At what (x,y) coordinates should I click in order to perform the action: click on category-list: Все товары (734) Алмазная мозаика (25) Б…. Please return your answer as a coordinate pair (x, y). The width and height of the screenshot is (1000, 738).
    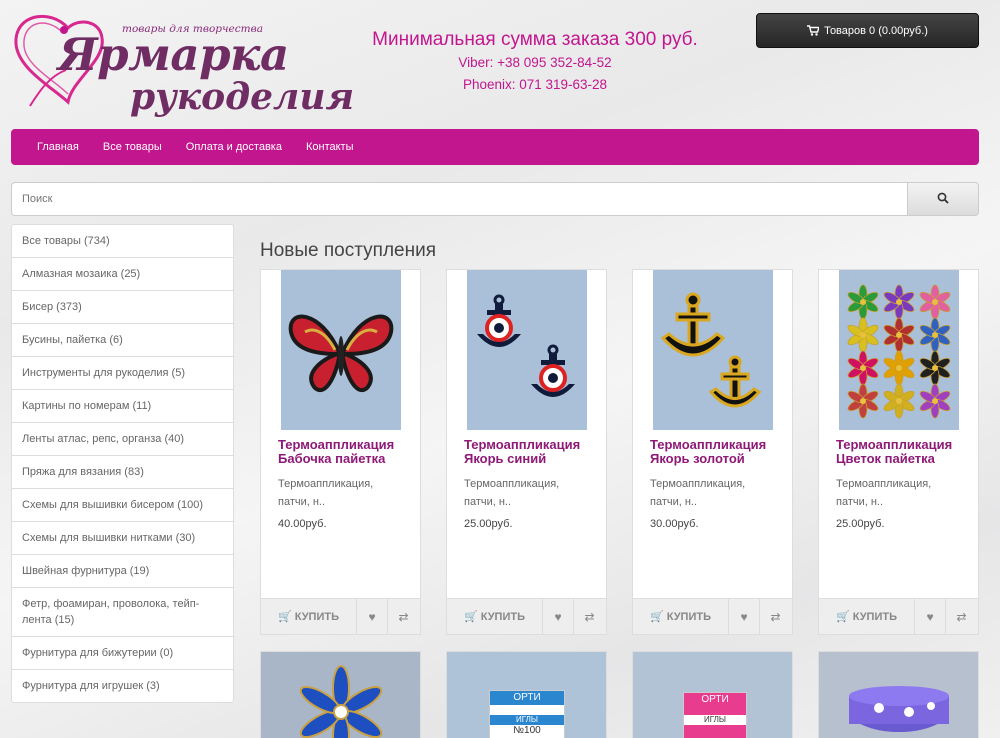
    Looking at the image, I should click on (122, 463).